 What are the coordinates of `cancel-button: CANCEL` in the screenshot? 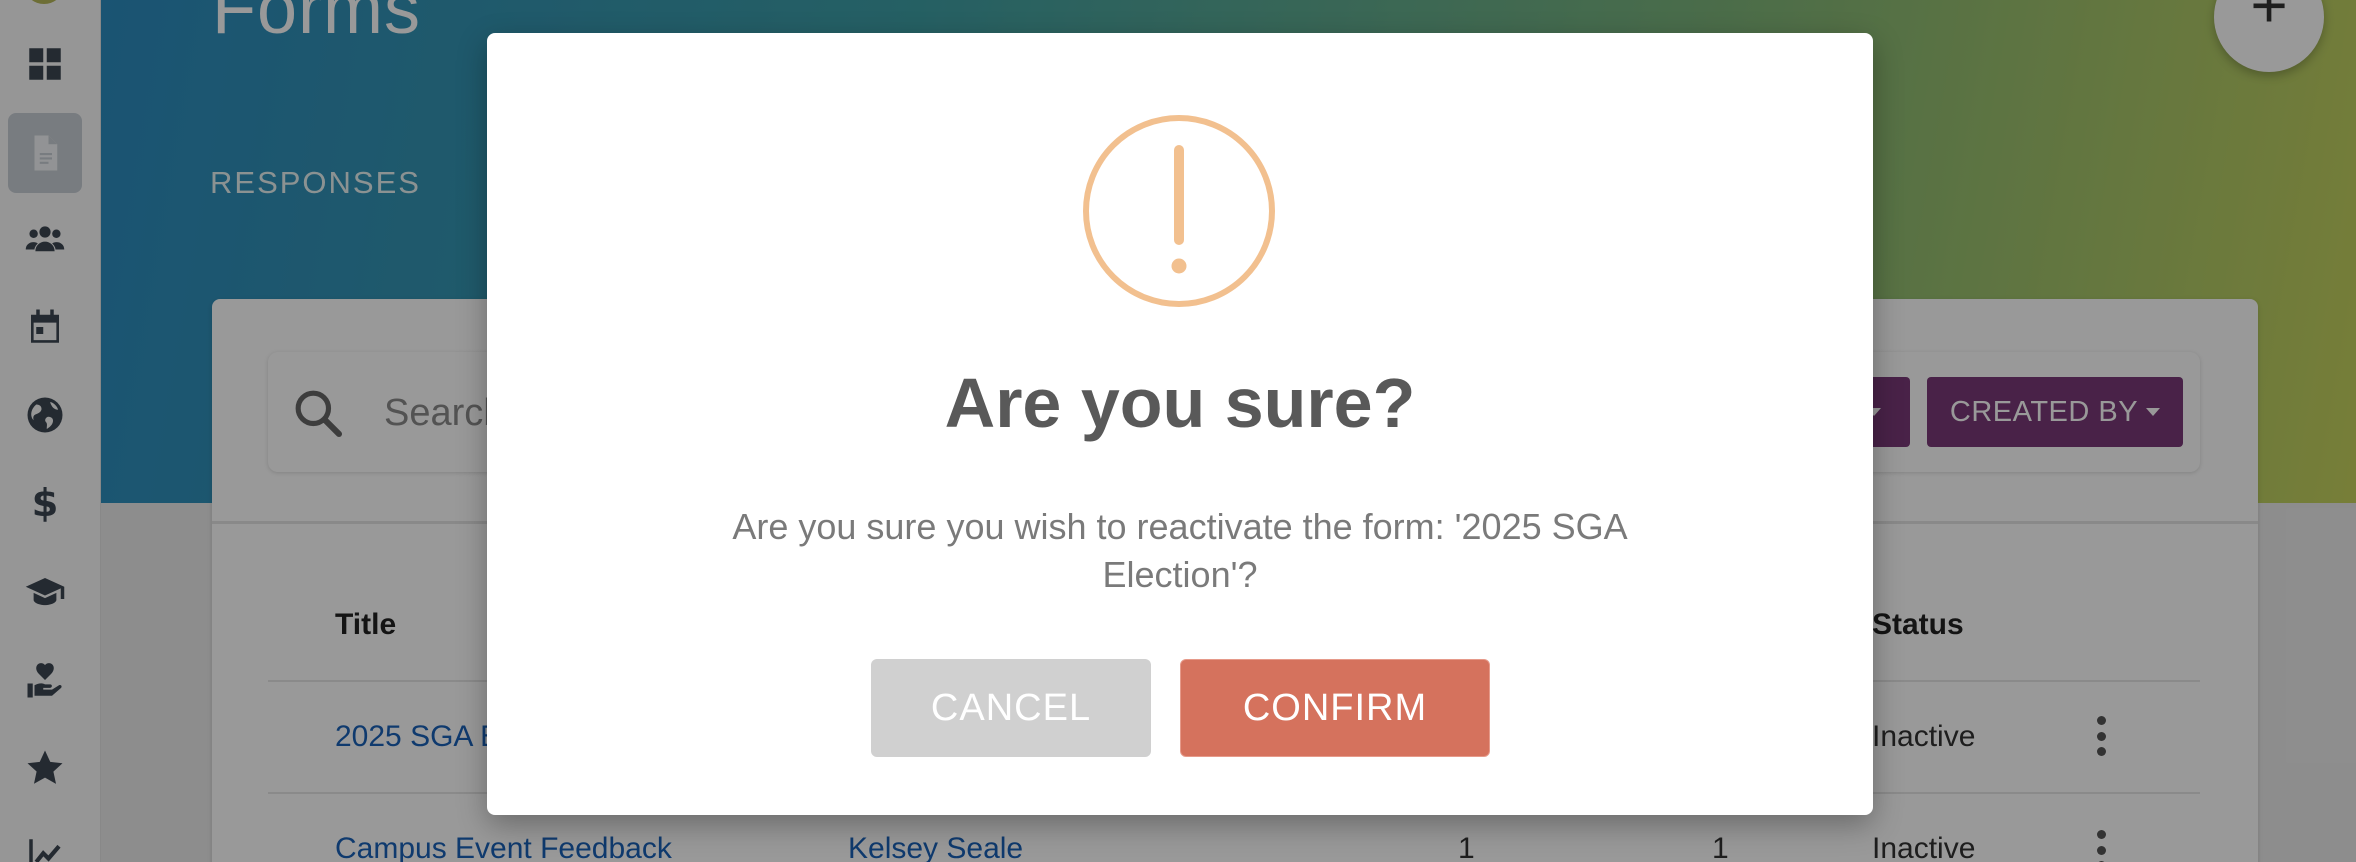 It's located at (1011, 708).